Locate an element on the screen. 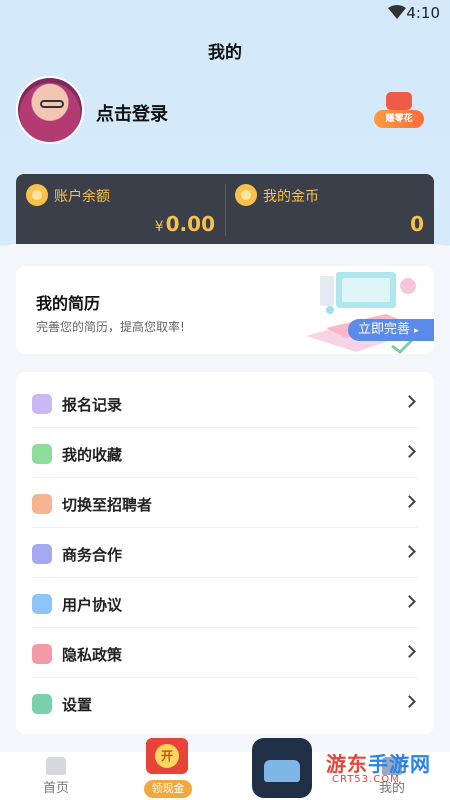 Image resolution: width=450 pixels, height=800 pixels. claim-cash-label: 领现金 is located at coordinates (168, 789).